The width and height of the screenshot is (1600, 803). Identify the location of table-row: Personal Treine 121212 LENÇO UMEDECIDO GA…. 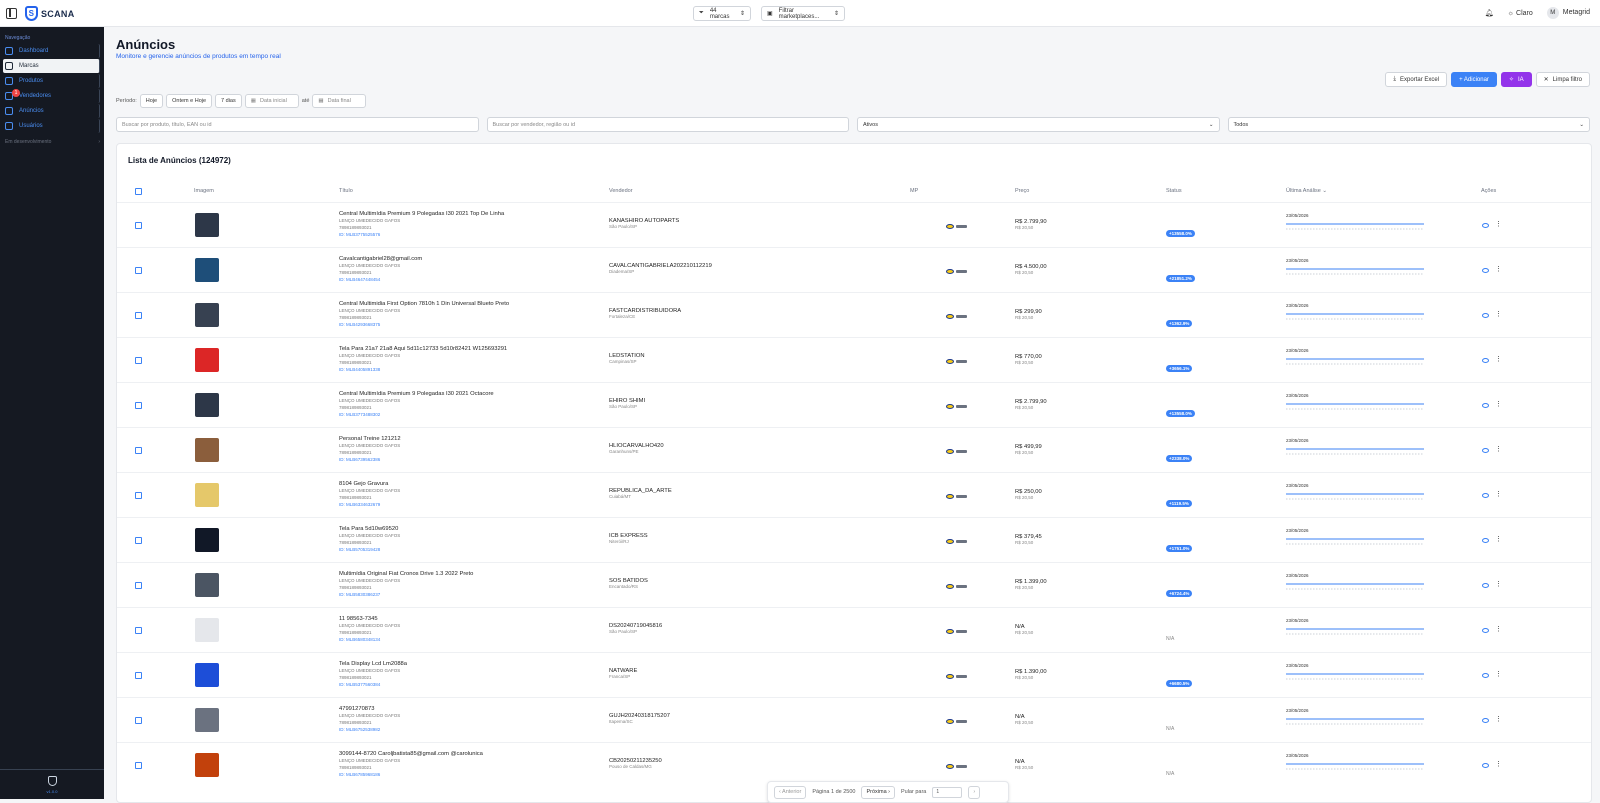
(854, 449).